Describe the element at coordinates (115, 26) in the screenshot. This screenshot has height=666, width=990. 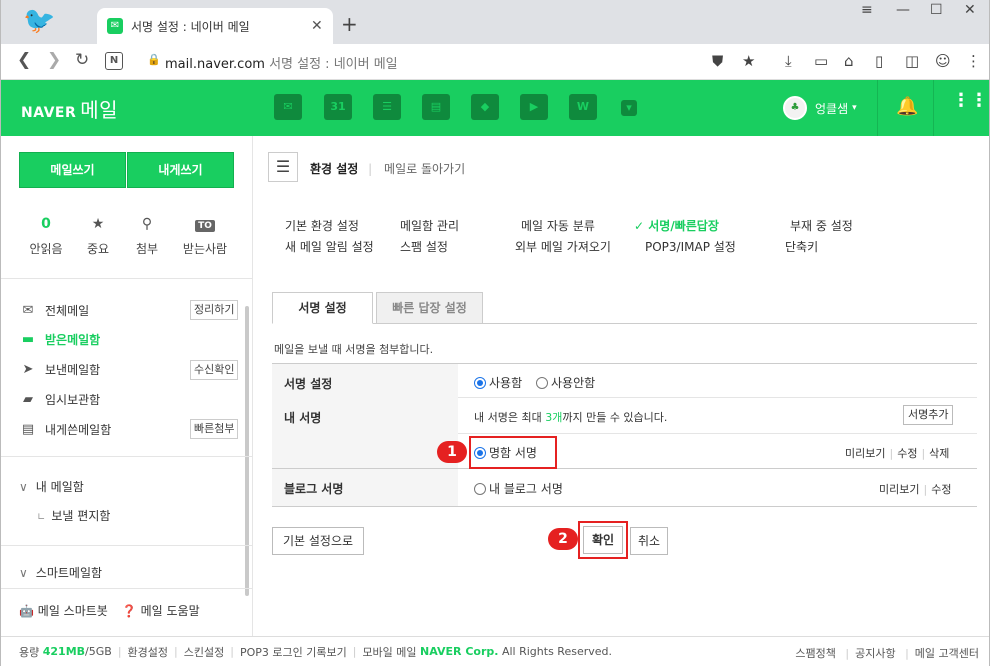
I see `naver-mail-favicon-icon: ✉` at that location.